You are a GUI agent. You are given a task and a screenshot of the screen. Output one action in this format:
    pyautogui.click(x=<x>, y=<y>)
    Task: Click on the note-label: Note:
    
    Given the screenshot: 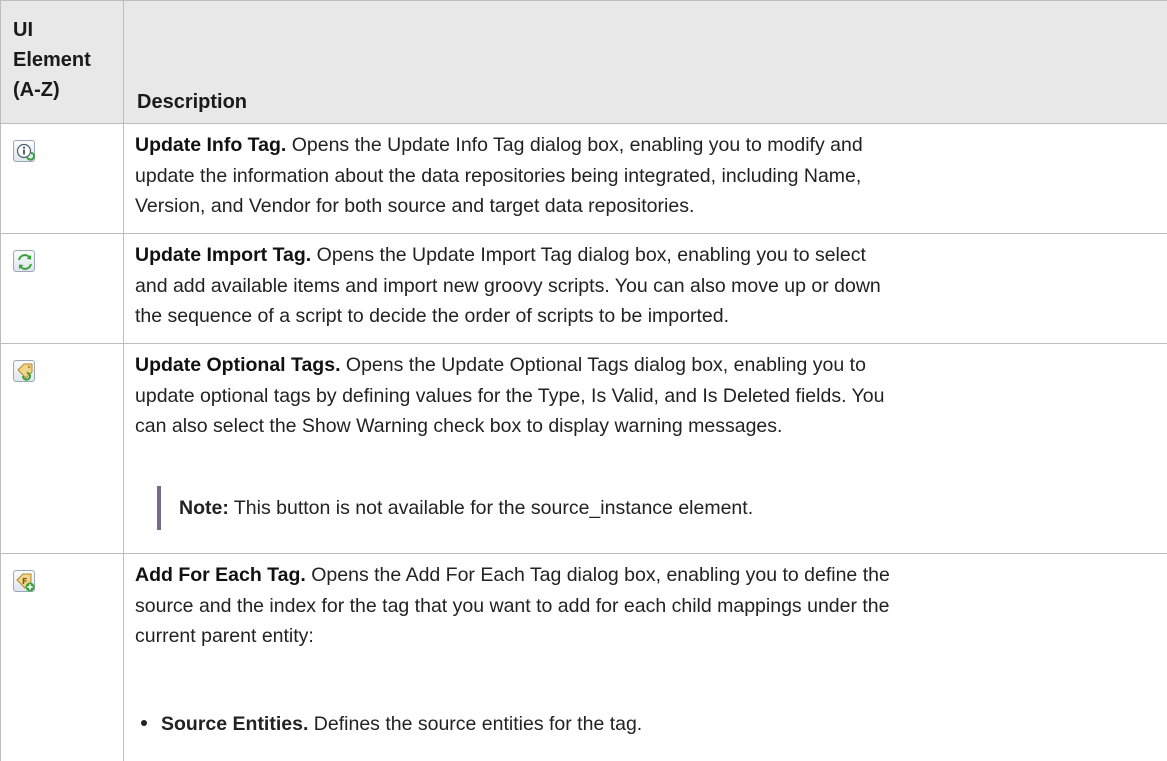 What is the action you would take?
    pyautogui.click(x=204, y=508)
    